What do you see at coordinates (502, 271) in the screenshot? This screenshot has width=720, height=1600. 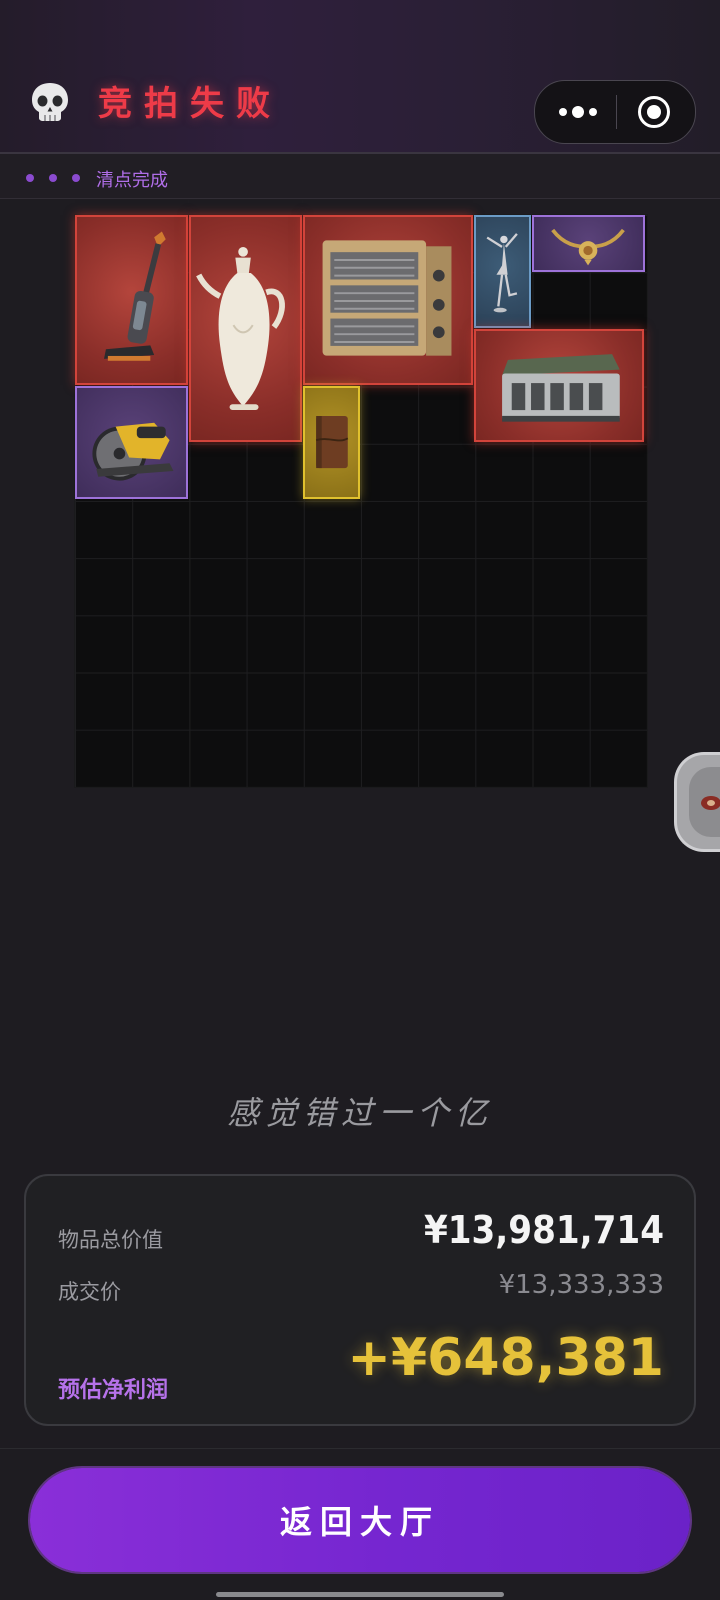 I see `item-ballerina-figurine` at bounding box center [502, 271].